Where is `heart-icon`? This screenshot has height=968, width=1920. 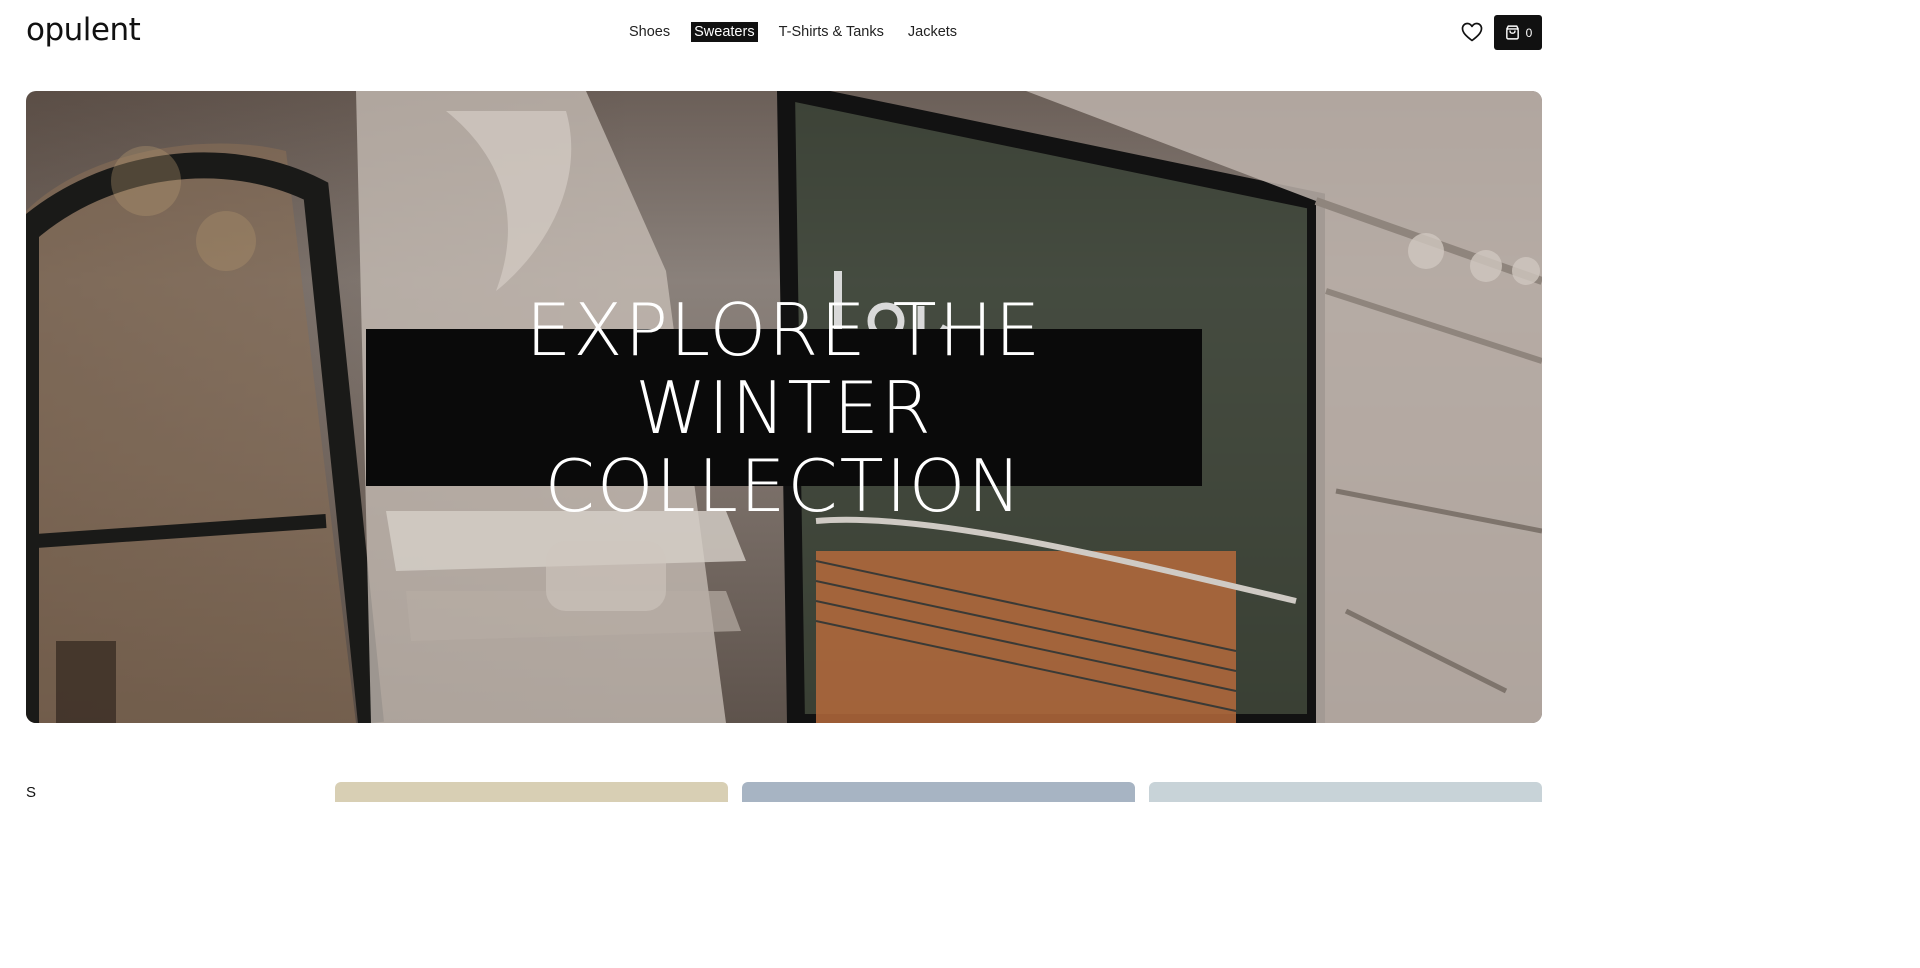
heart-icon is located at coordinates (1472, 32).